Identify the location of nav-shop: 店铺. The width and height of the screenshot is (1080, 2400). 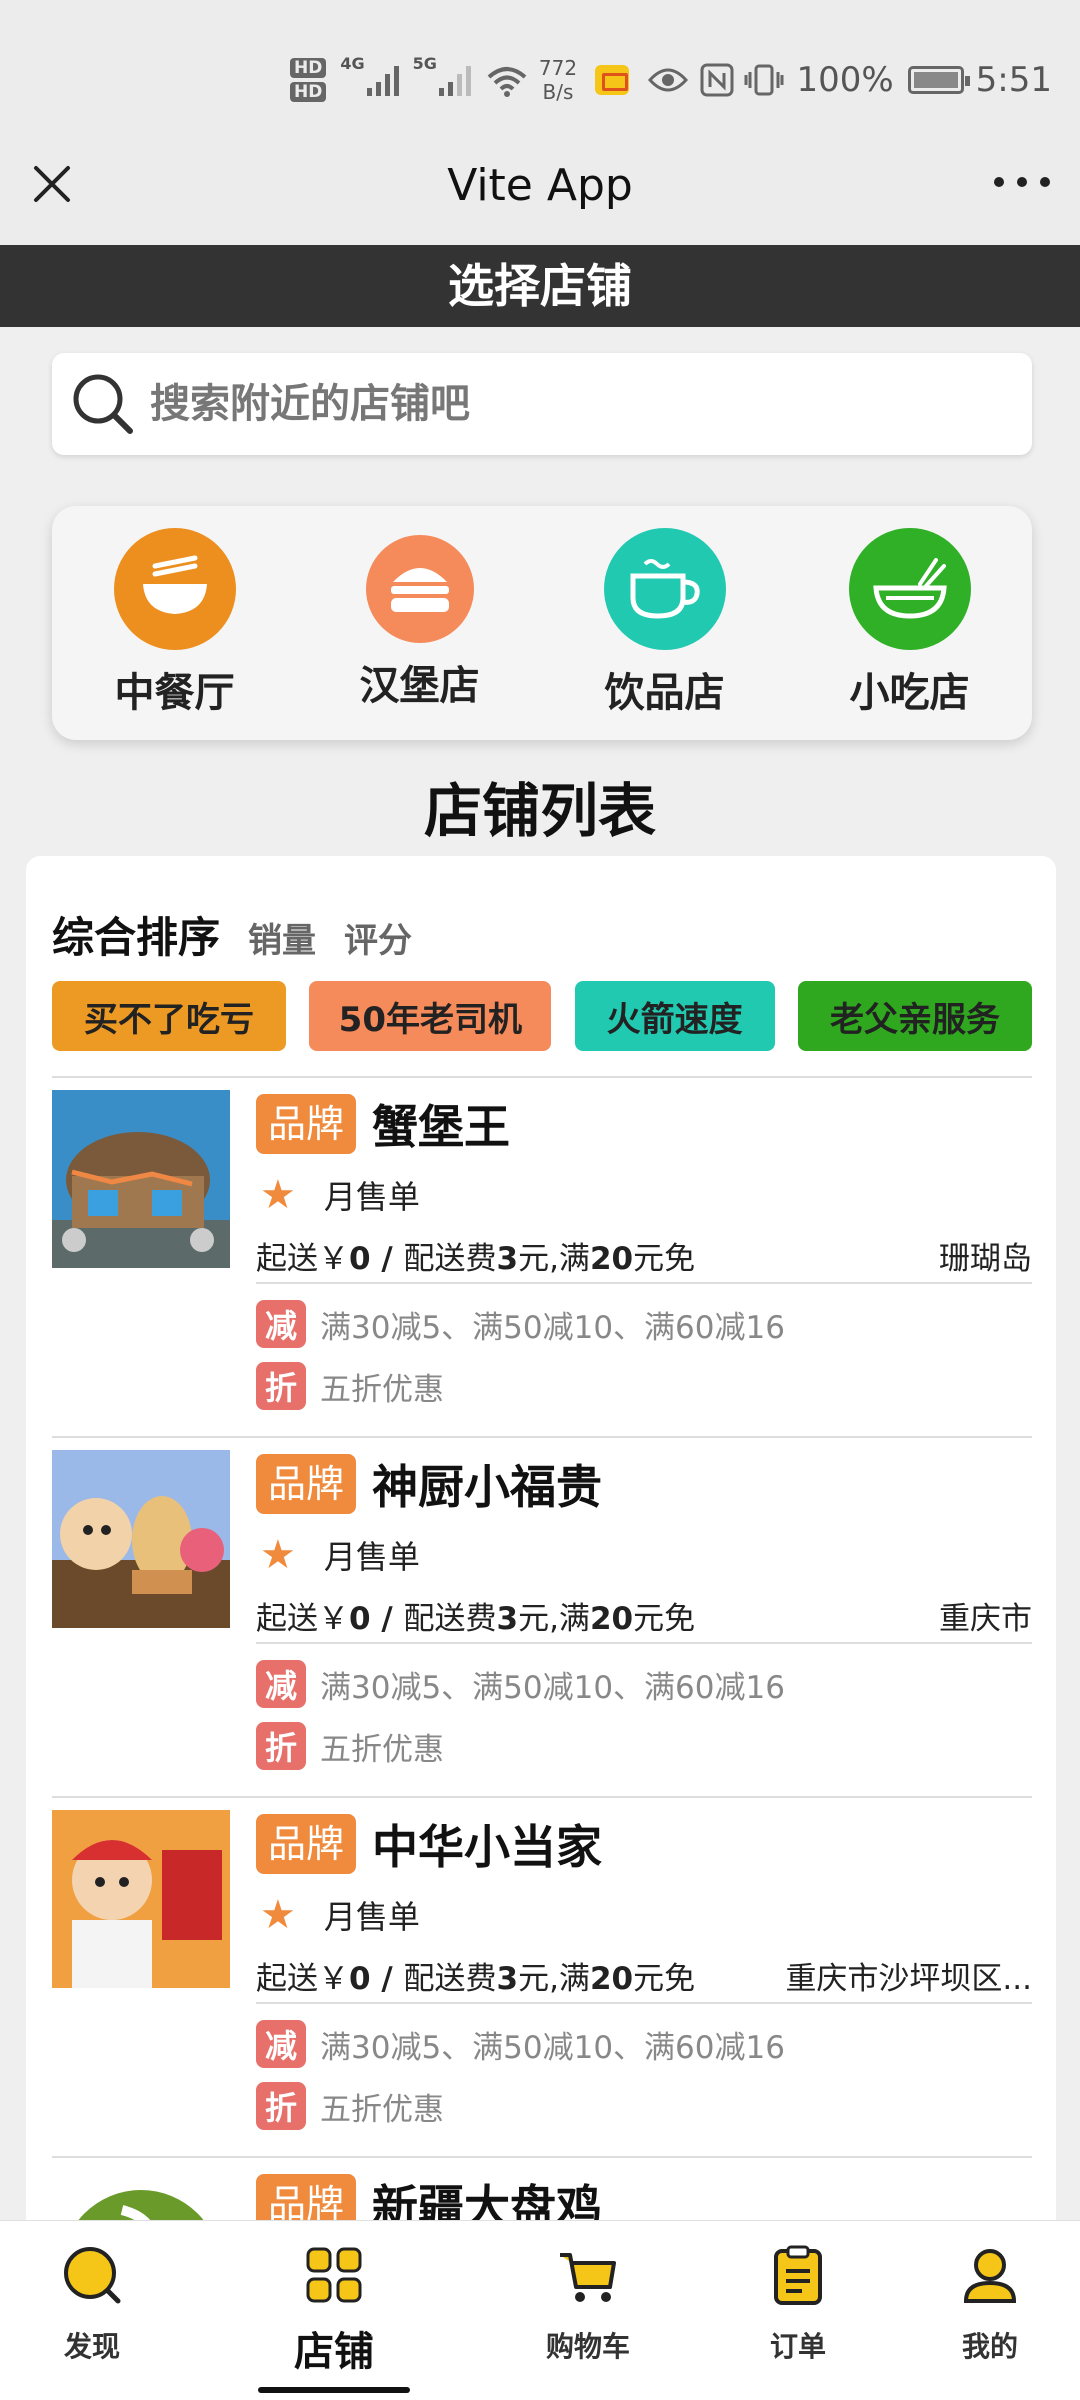
(334, 2310).